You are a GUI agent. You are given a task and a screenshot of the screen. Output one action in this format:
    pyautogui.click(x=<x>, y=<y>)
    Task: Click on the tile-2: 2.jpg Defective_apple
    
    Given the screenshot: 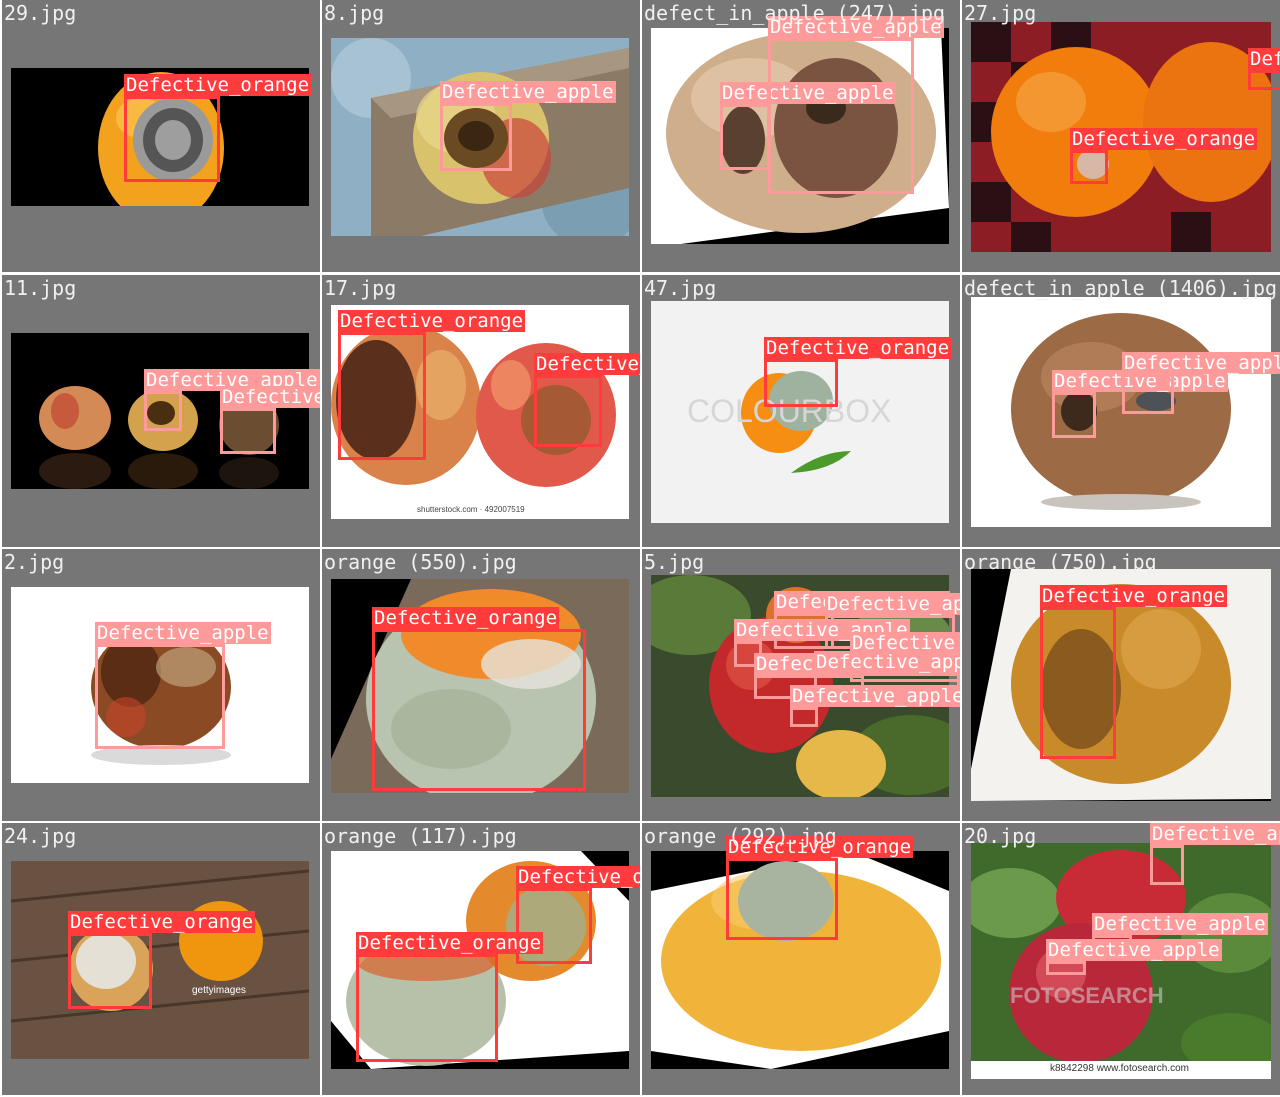 What is the action you would take?
    pyautogui.click(x=161, y=685)
    